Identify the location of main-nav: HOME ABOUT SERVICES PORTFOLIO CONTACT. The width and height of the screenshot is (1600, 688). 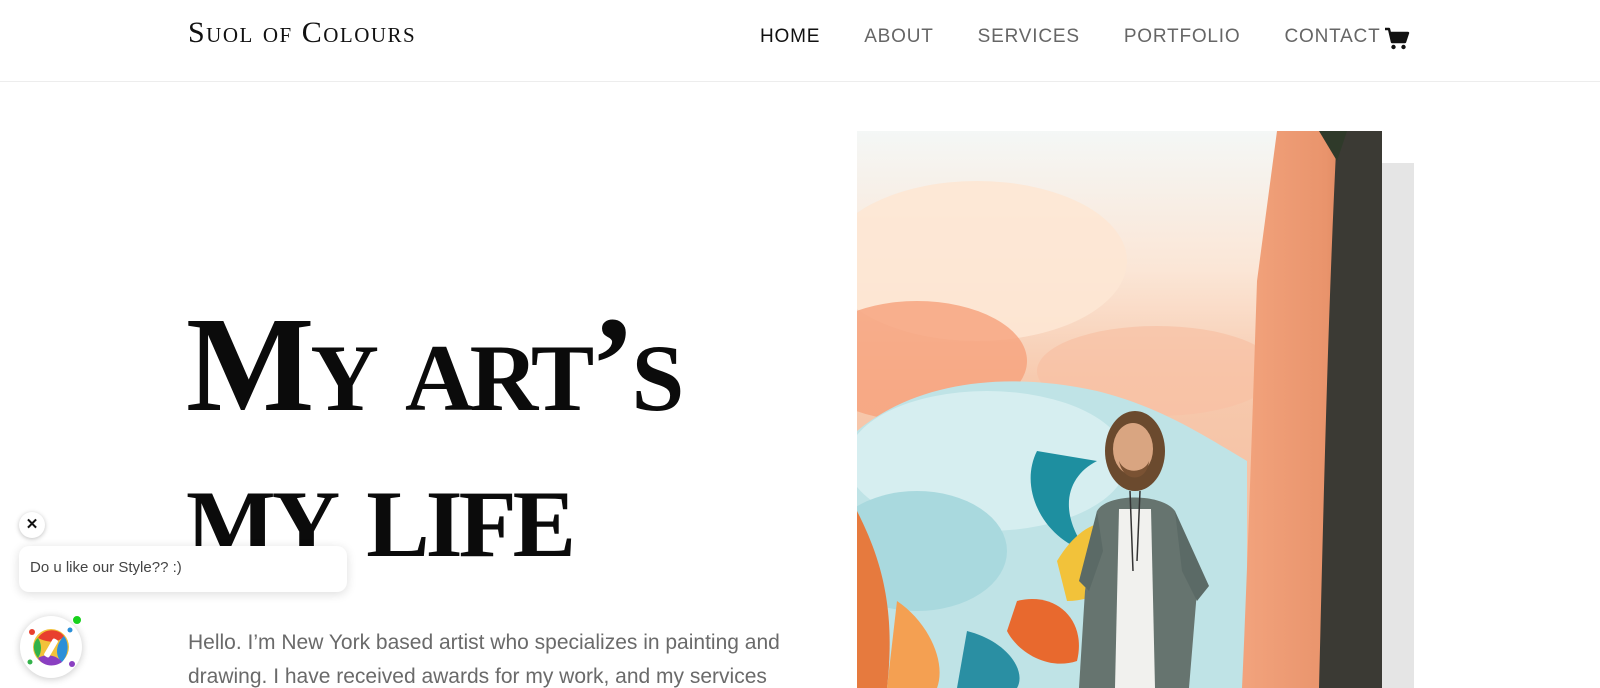
(1092, 37).